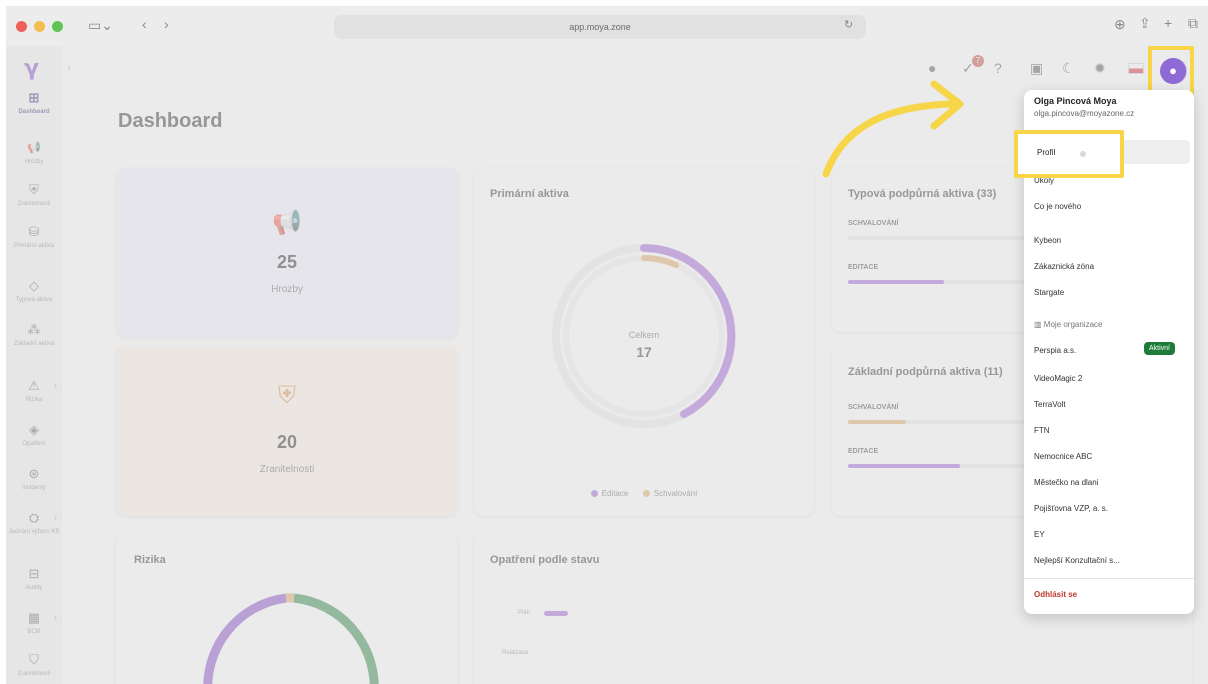 The image size is (1208, 684). What do you see at coordinates (33, 246) in the screenshot?
I see `sidebar-item-label: Primární aktiva` at bounding box center [33, 246].